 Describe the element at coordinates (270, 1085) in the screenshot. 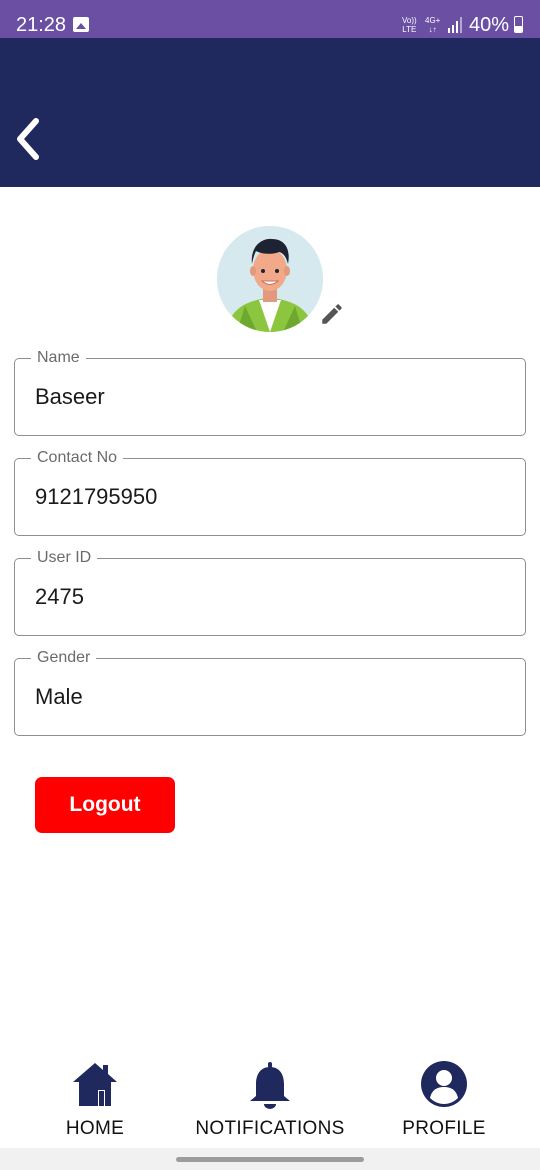

I see `bell-icon` at that location.